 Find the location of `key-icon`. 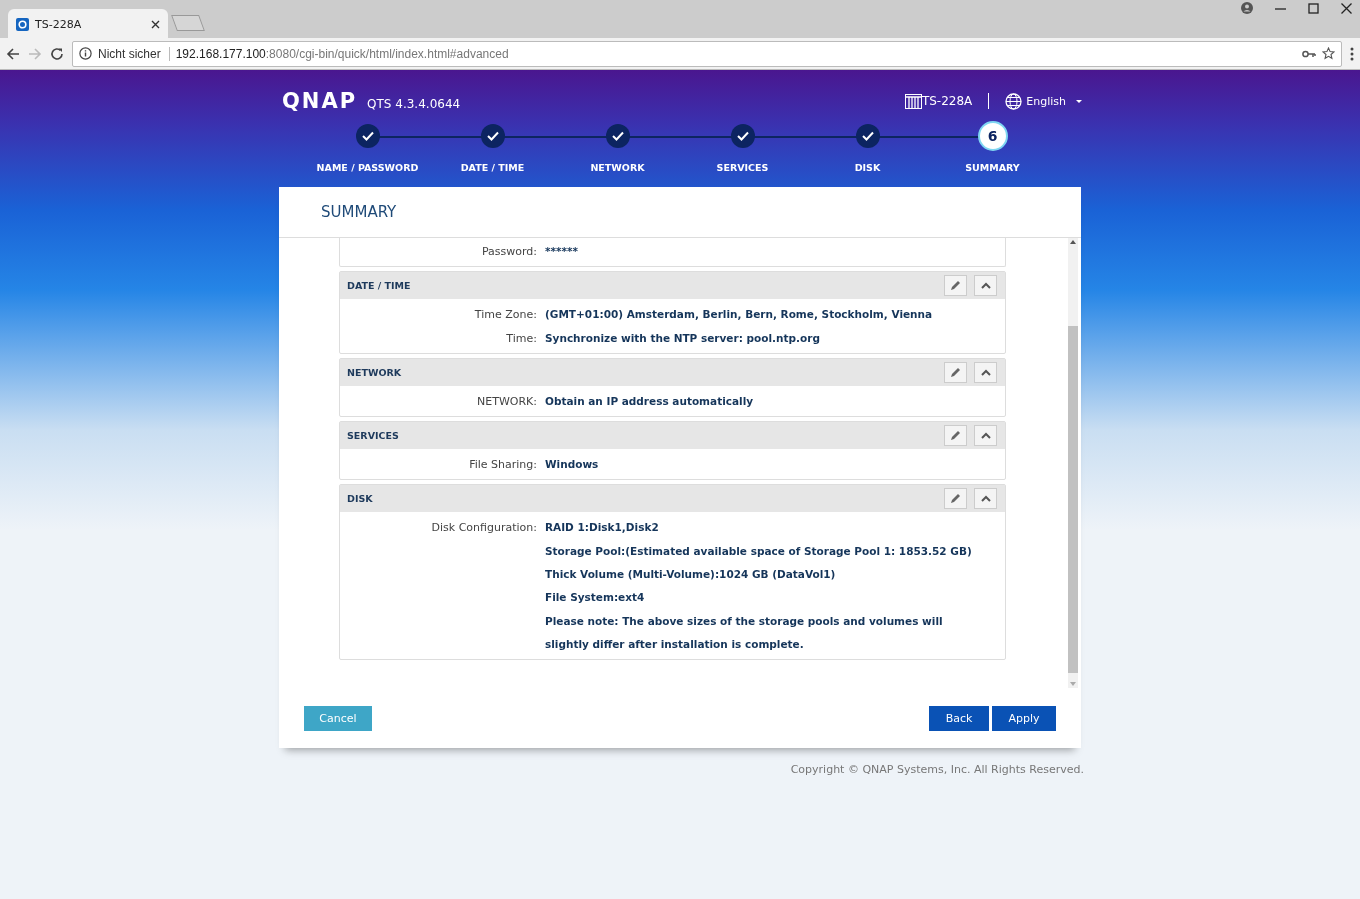

key-icon is located at coordinates (1309, 53).